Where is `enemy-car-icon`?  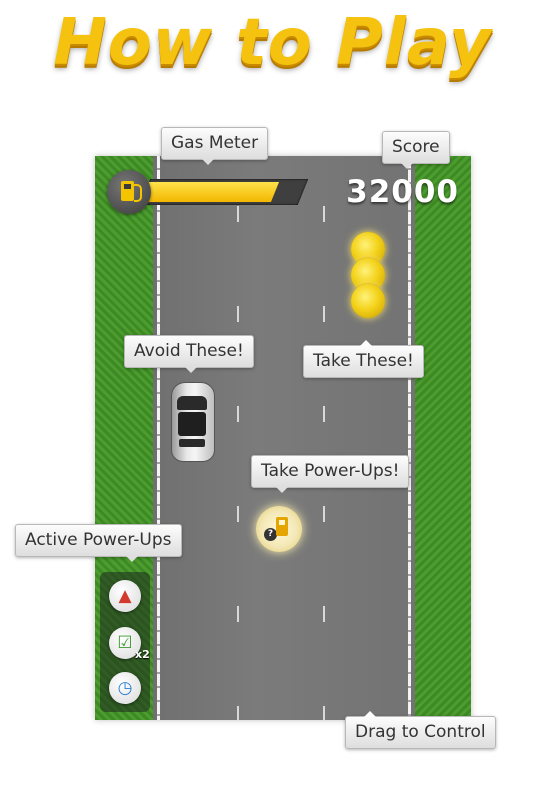
enemy-car-icon is located at coordinates (193, 422).